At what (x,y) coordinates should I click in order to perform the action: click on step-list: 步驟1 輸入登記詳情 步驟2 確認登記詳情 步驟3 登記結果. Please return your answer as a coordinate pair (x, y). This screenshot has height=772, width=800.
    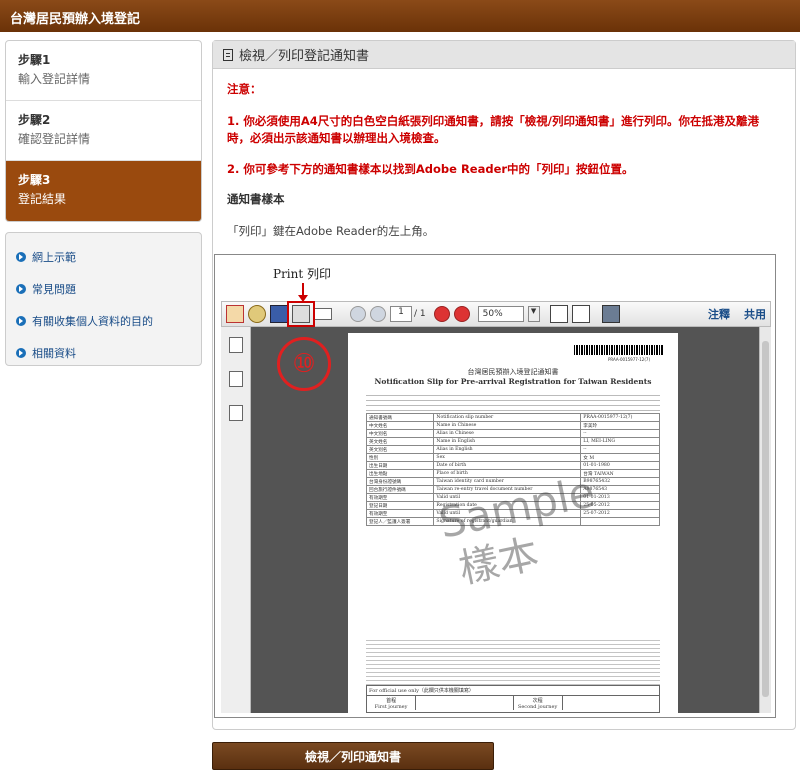
    Looking at the image, I should click on (103, 131).